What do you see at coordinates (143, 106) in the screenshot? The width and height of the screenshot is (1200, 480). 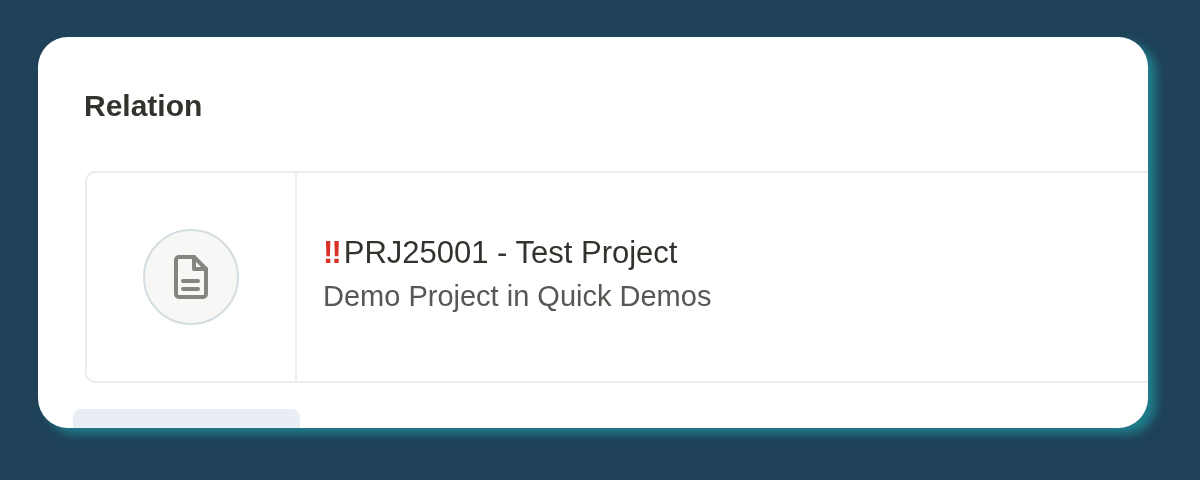 I see `section-title: Relation` at bounding box center [143, 106].